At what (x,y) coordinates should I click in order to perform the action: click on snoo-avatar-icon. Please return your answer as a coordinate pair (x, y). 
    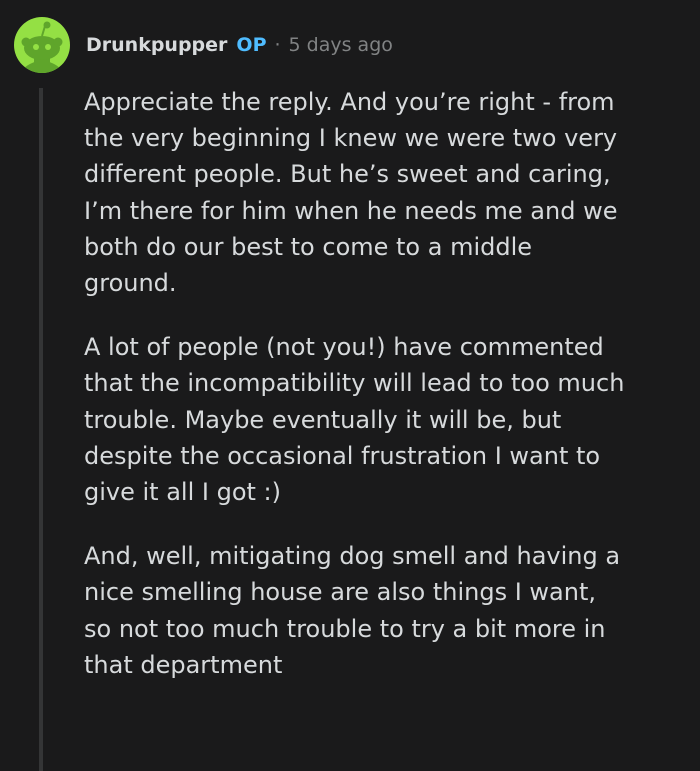
    Looking at the image, I should click on (42, 47).